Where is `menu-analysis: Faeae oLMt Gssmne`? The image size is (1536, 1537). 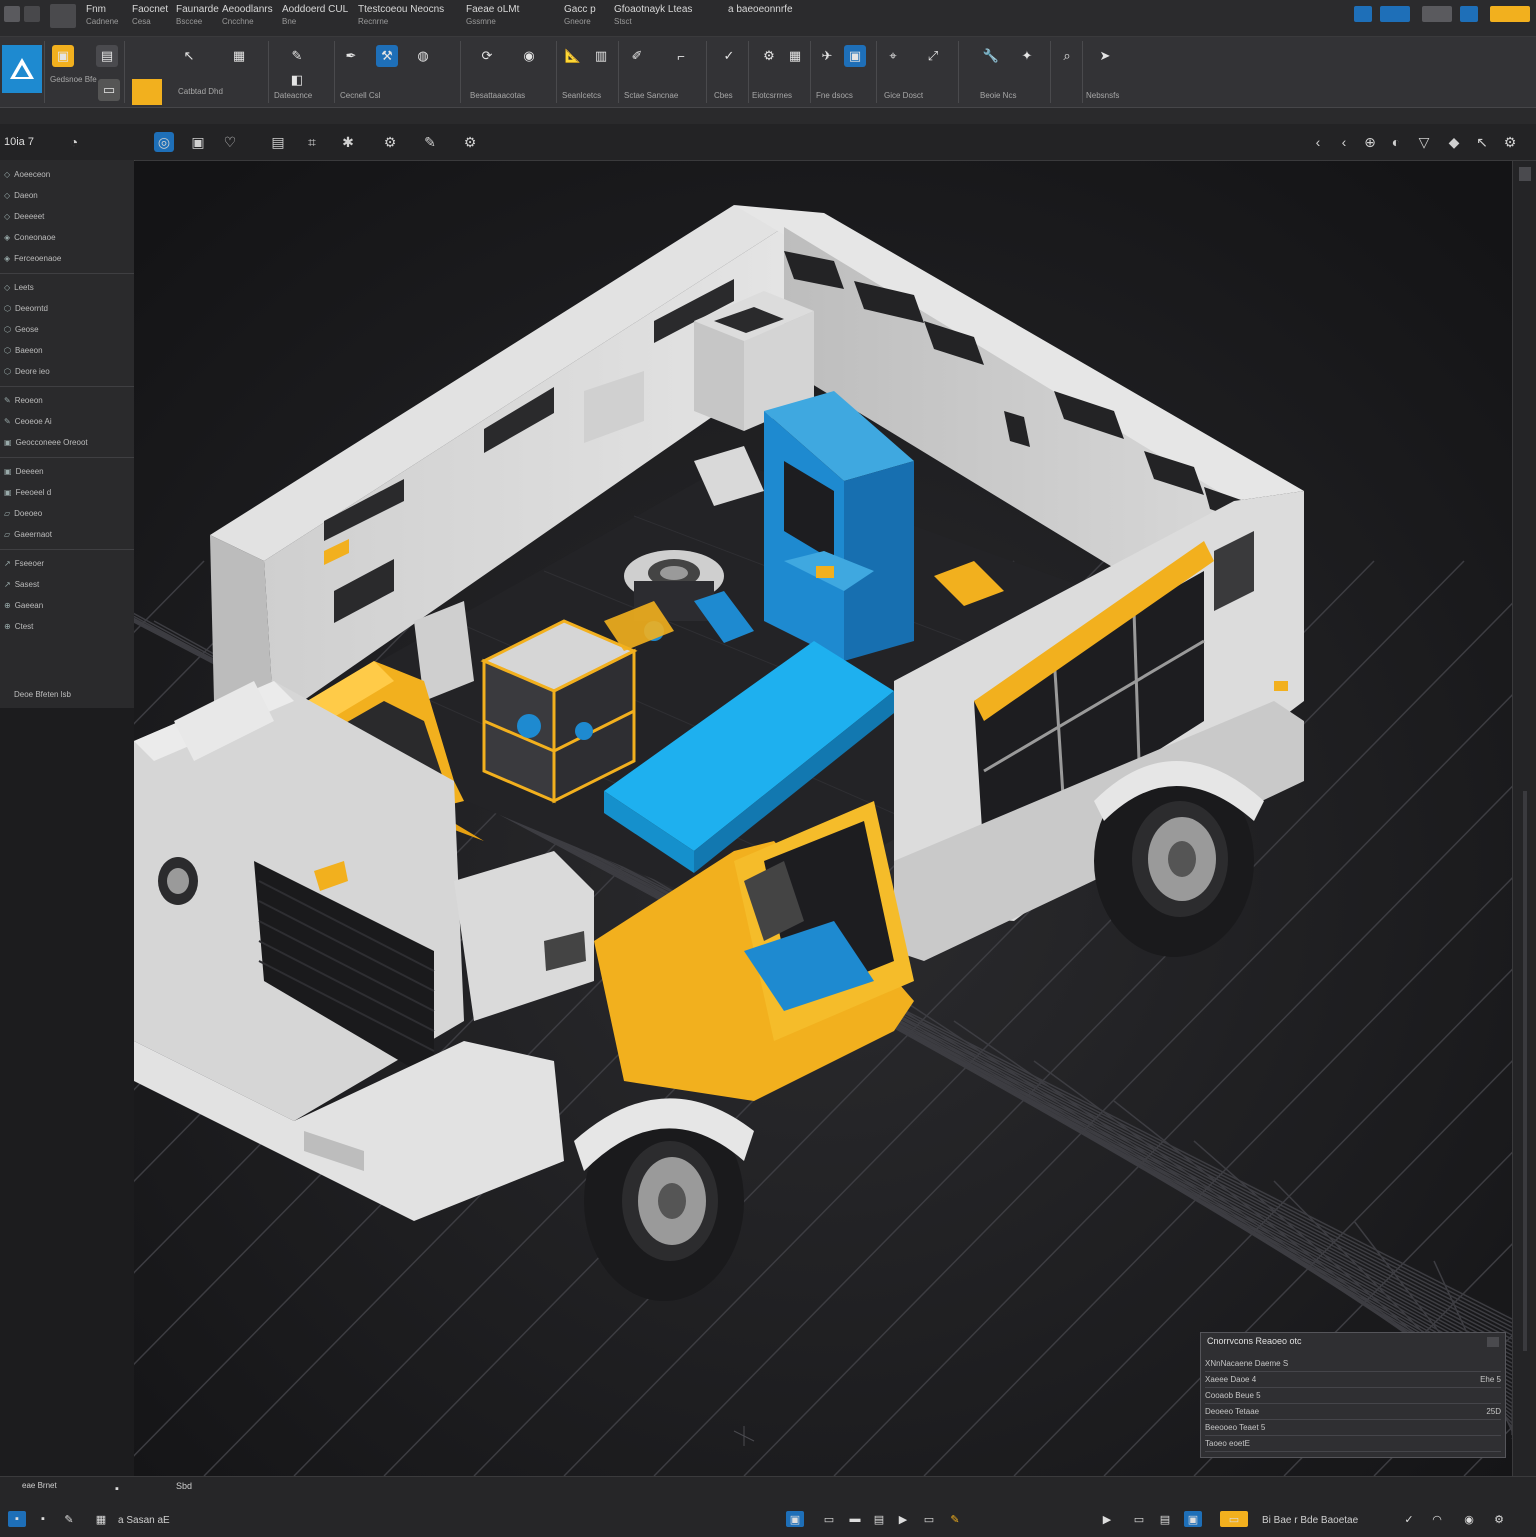 menu-analysis: Faeae oLMt Gssmne is located at coordinates (492, 15).